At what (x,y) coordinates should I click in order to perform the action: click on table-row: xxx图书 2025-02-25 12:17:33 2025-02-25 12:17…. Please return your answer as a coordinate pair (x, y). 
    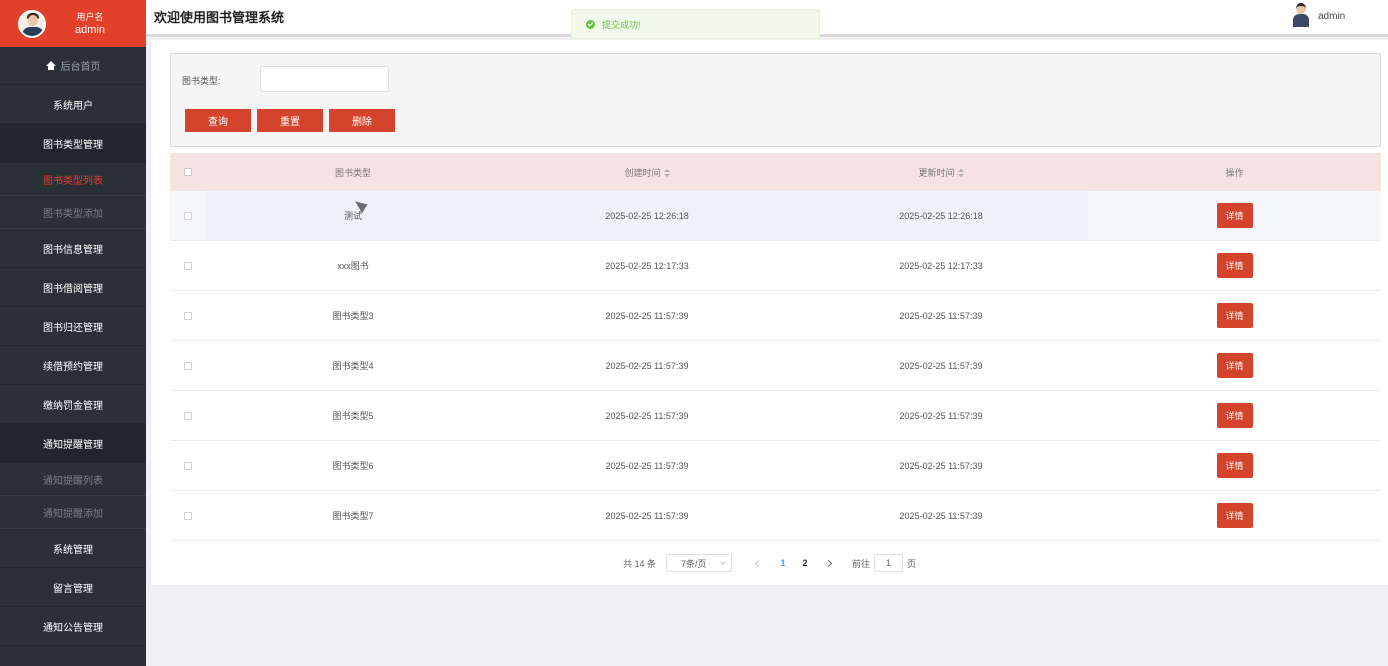
    Looking at the image, I should click on (775, 266).